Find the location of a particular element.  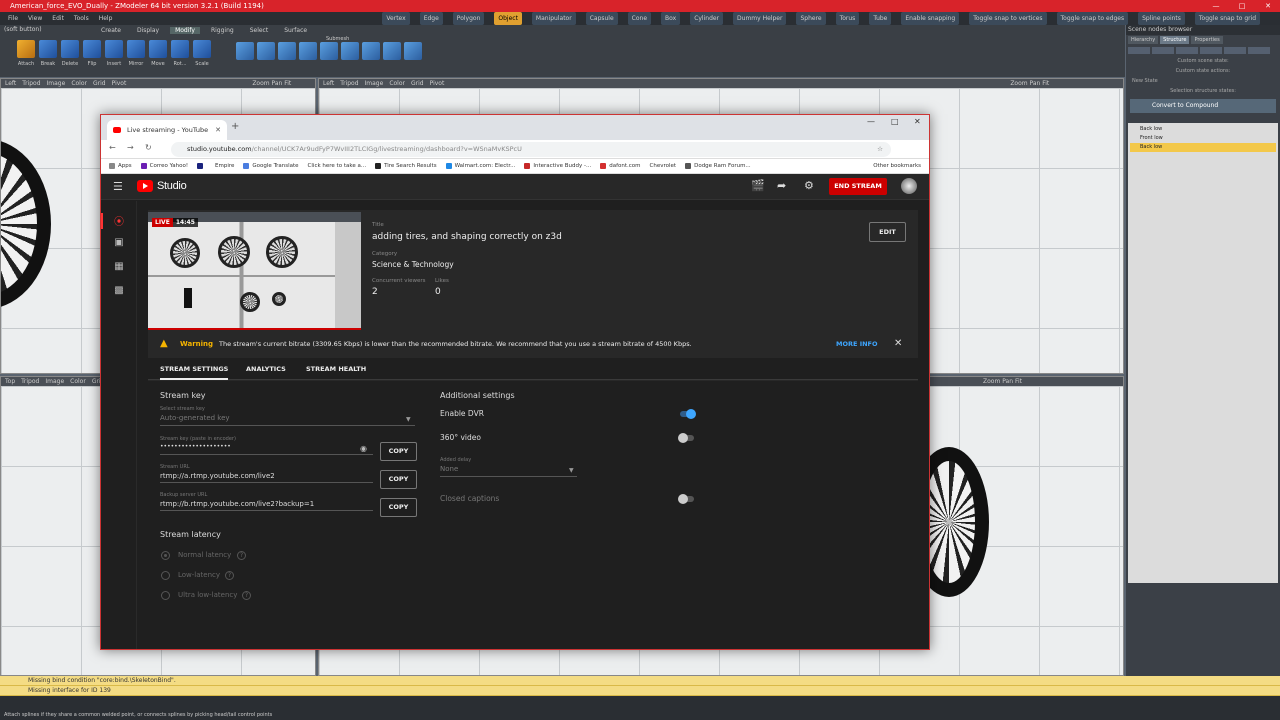

low-latency-radio is located at coordinates (165, 575).